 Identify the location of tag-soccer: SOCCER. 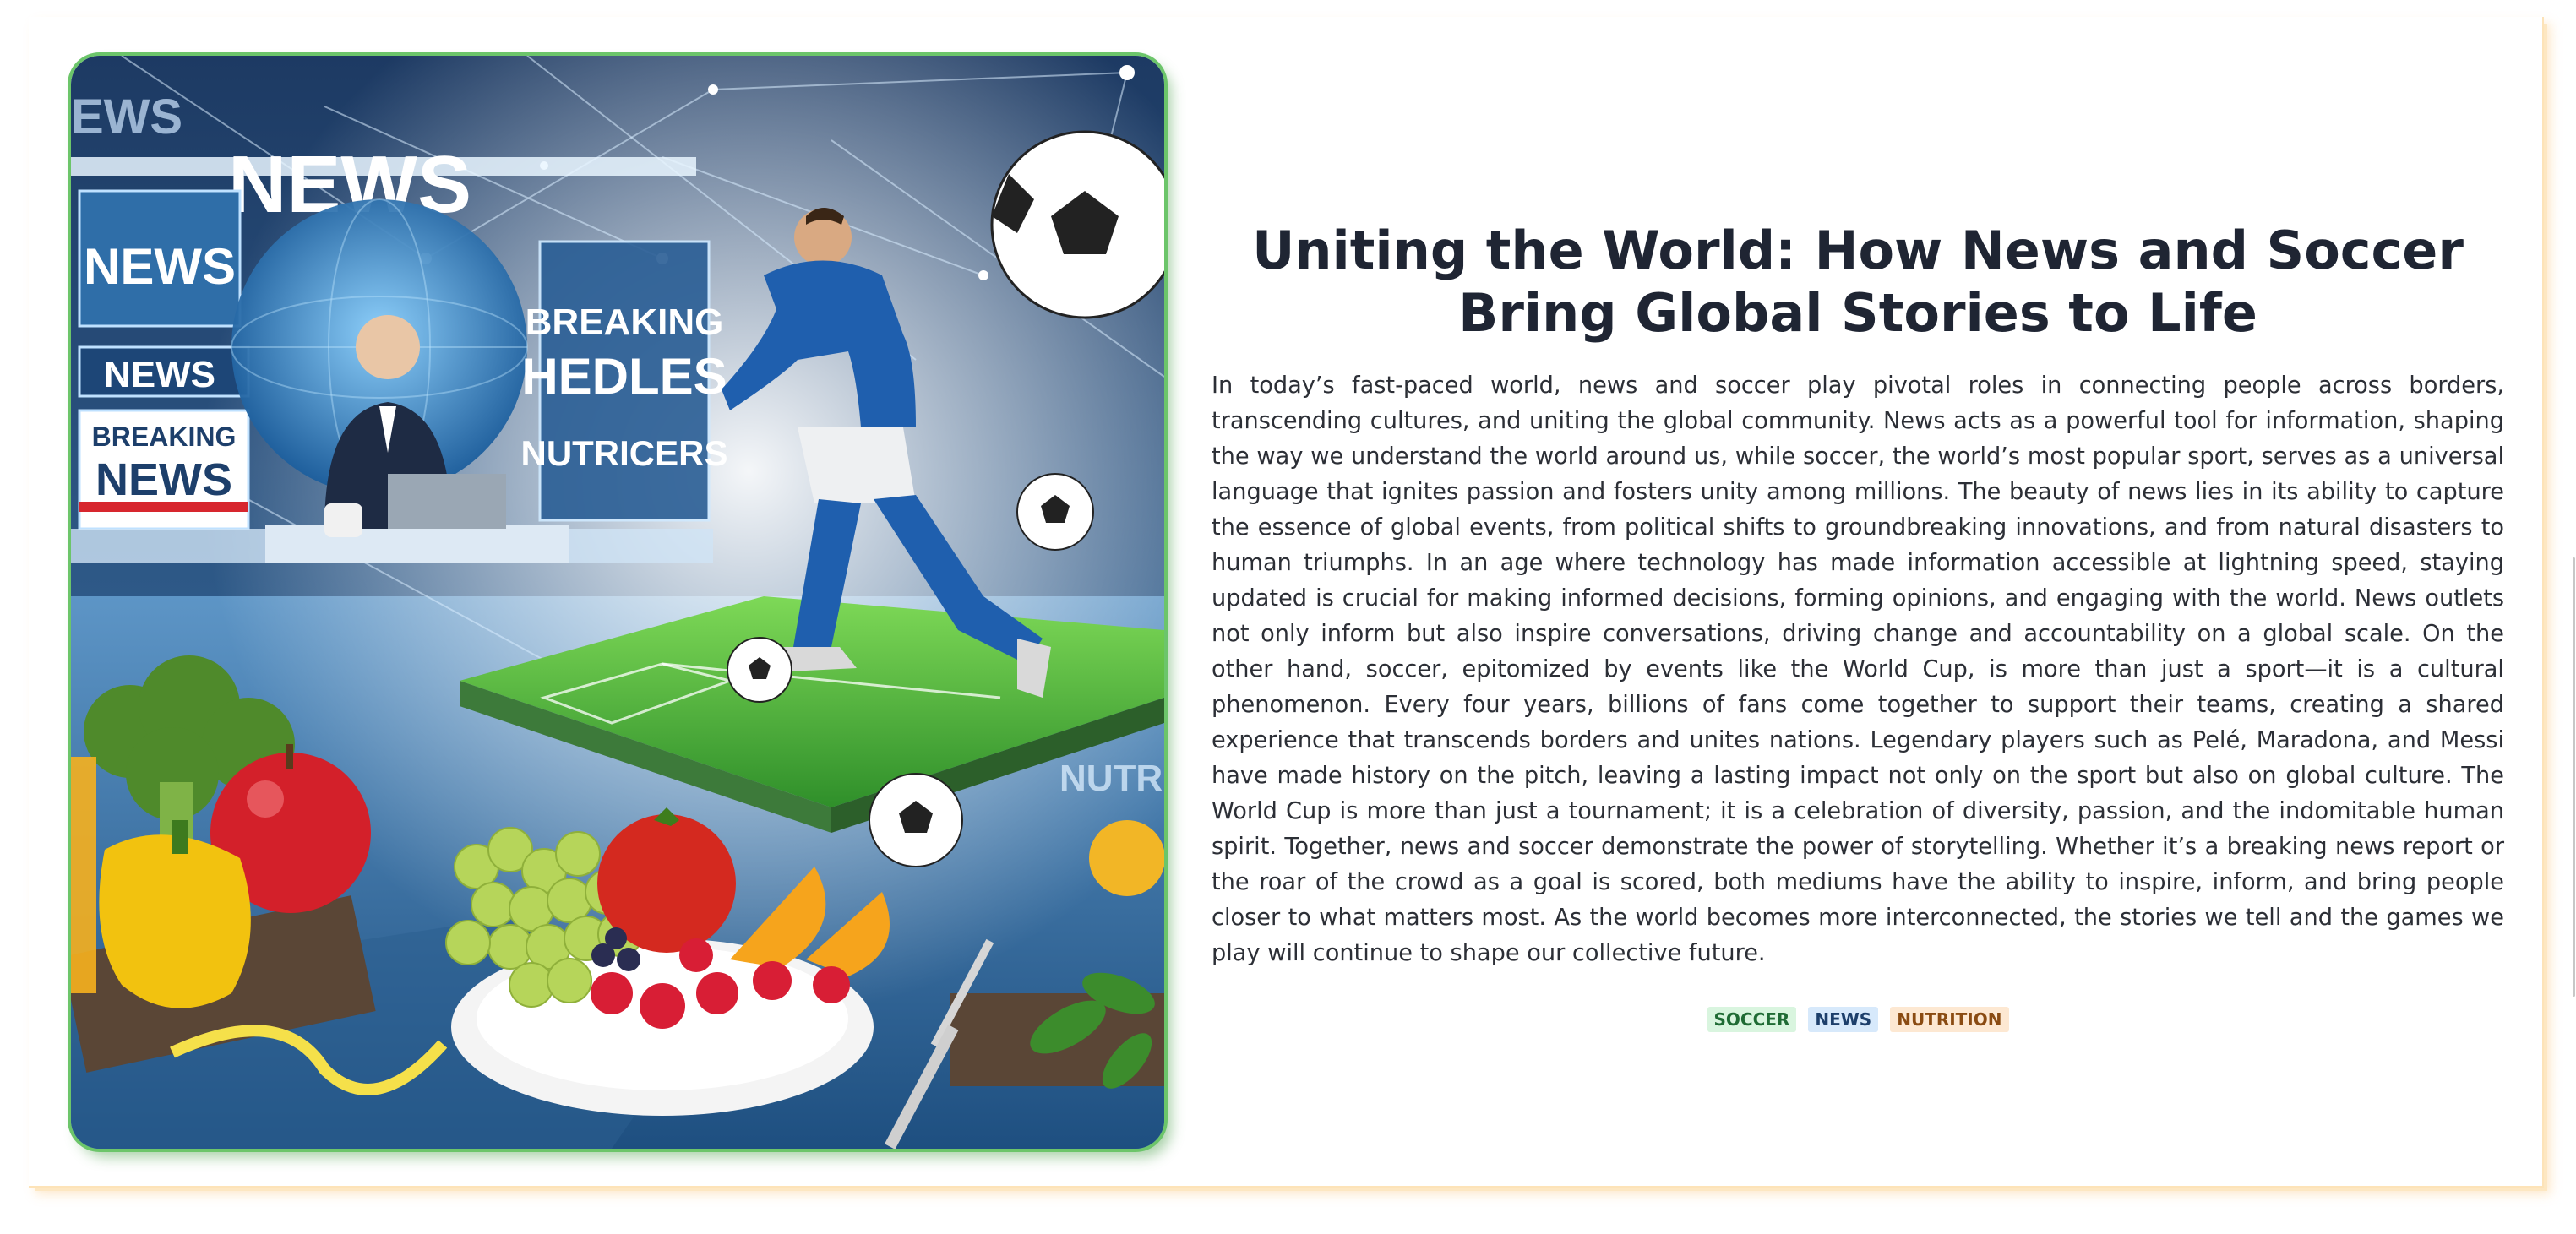
(1752, 1019).